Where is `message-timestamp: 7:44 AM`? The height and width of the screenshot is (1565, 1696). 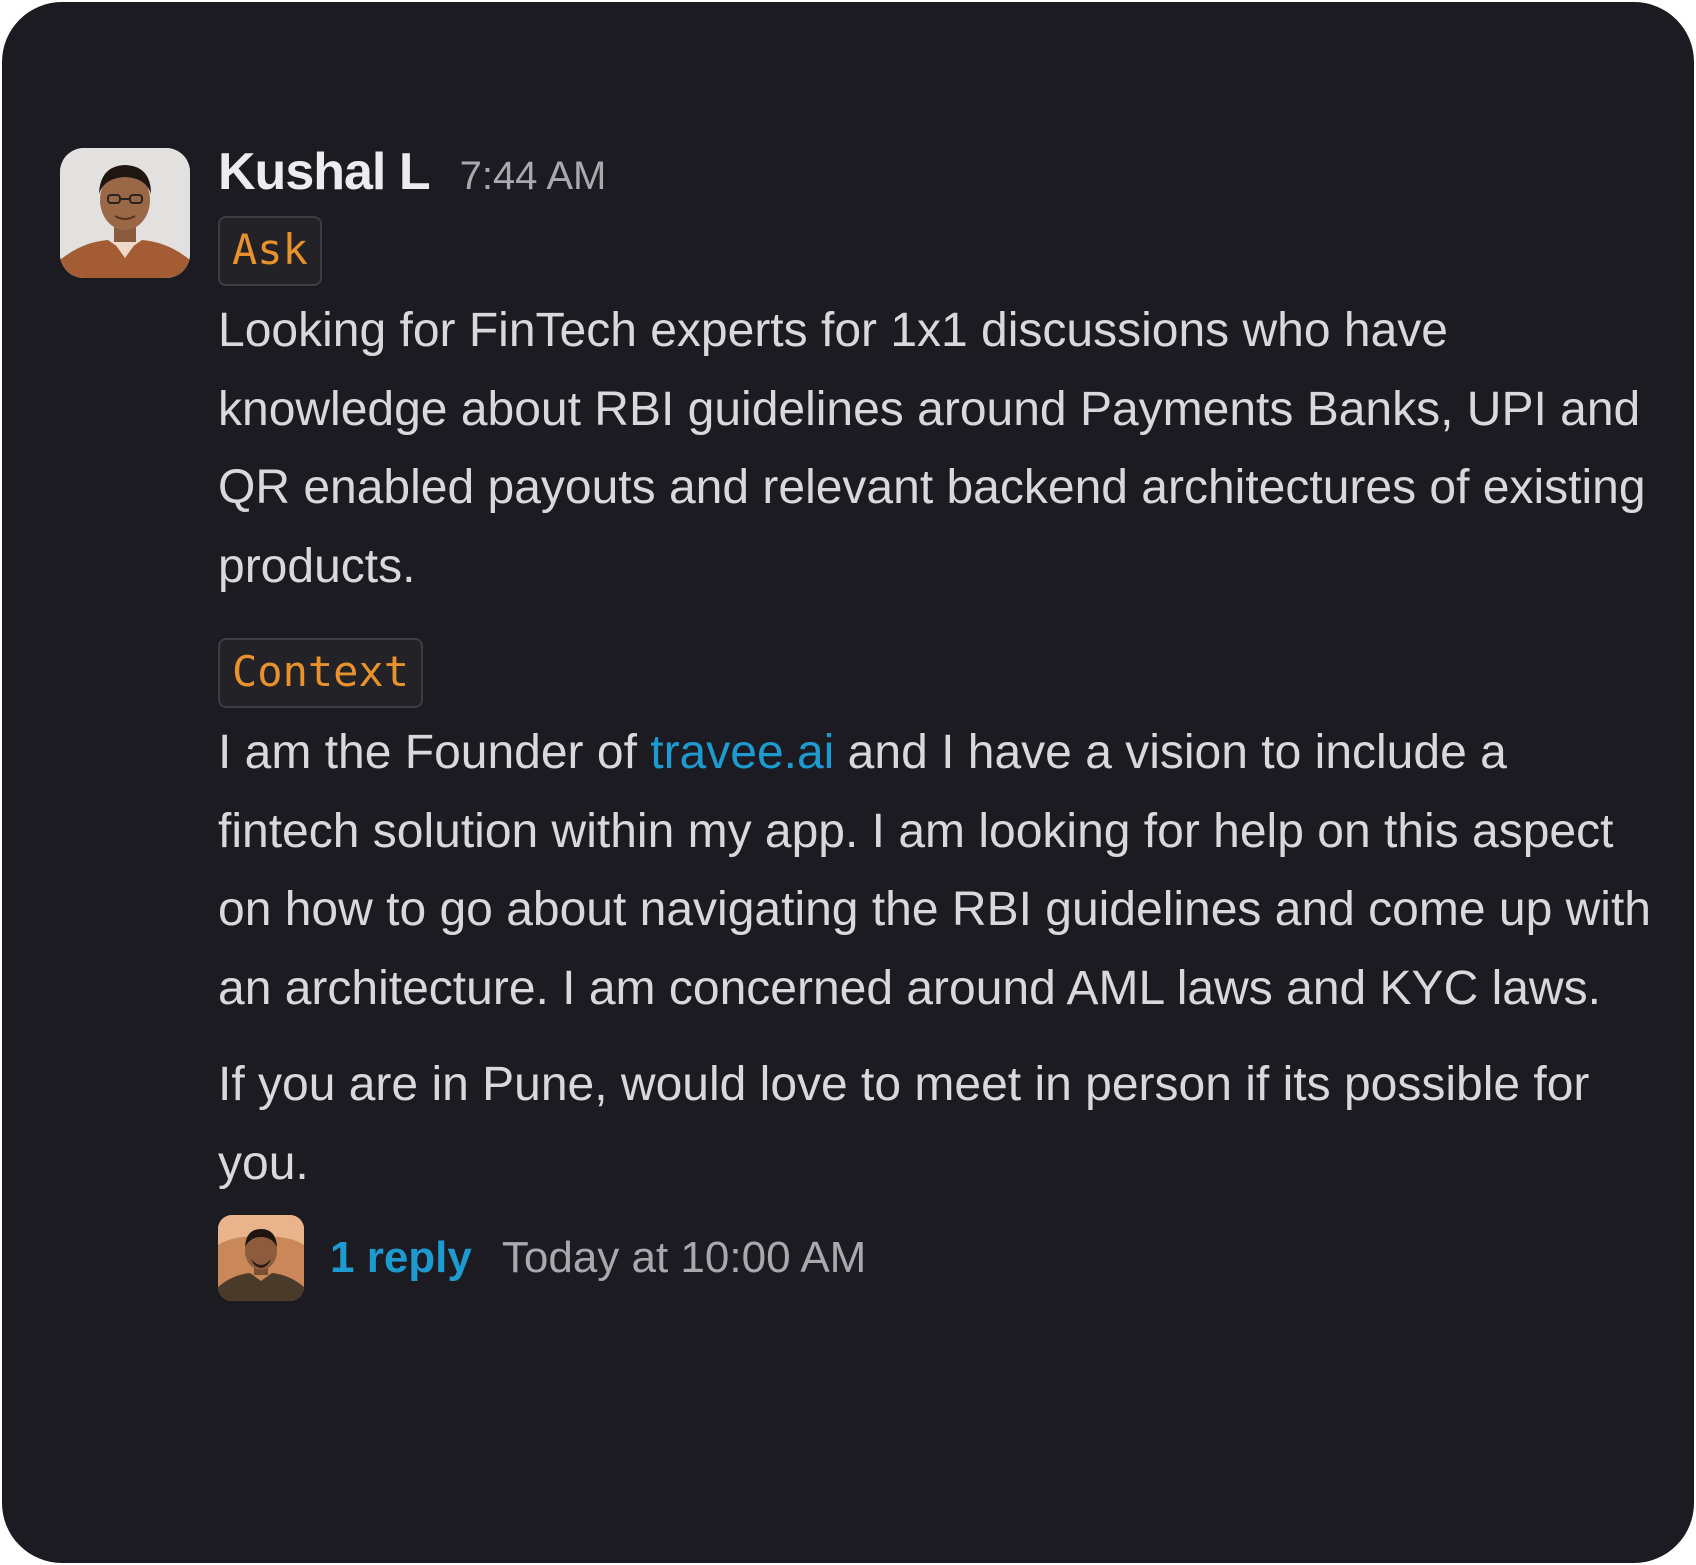
message-timestamp: 7:44 AM is located at coordinates (533, 176).